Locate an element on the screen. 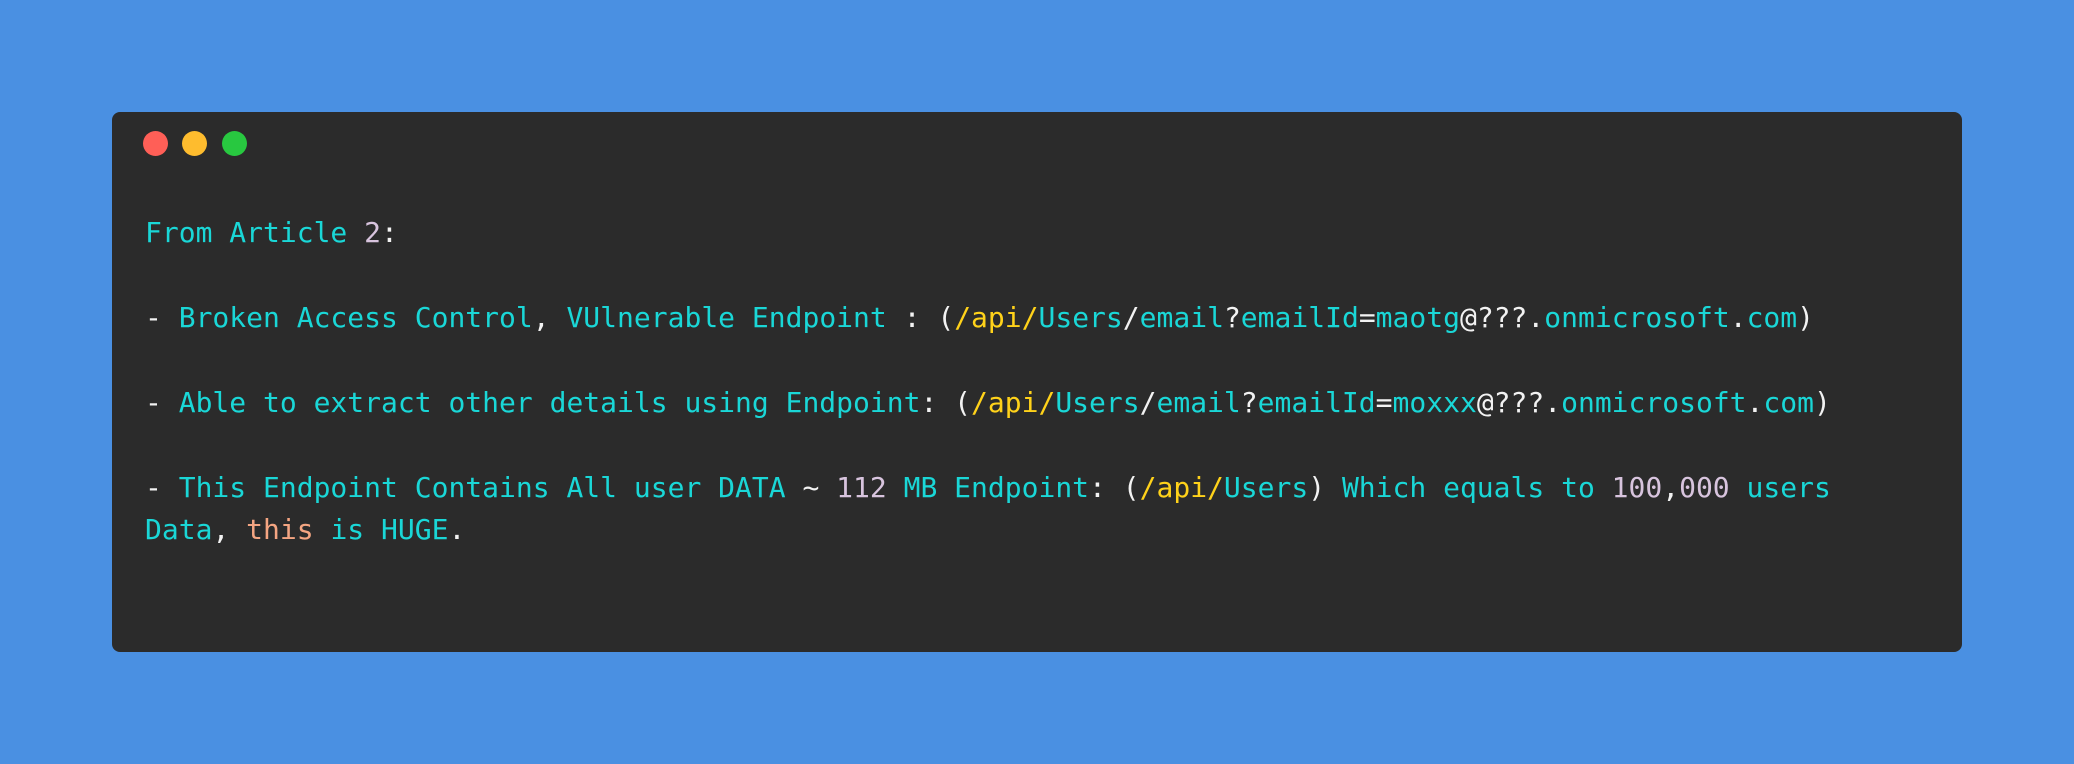  code-token: MB Endpoint is located at coordinates (988, 487).